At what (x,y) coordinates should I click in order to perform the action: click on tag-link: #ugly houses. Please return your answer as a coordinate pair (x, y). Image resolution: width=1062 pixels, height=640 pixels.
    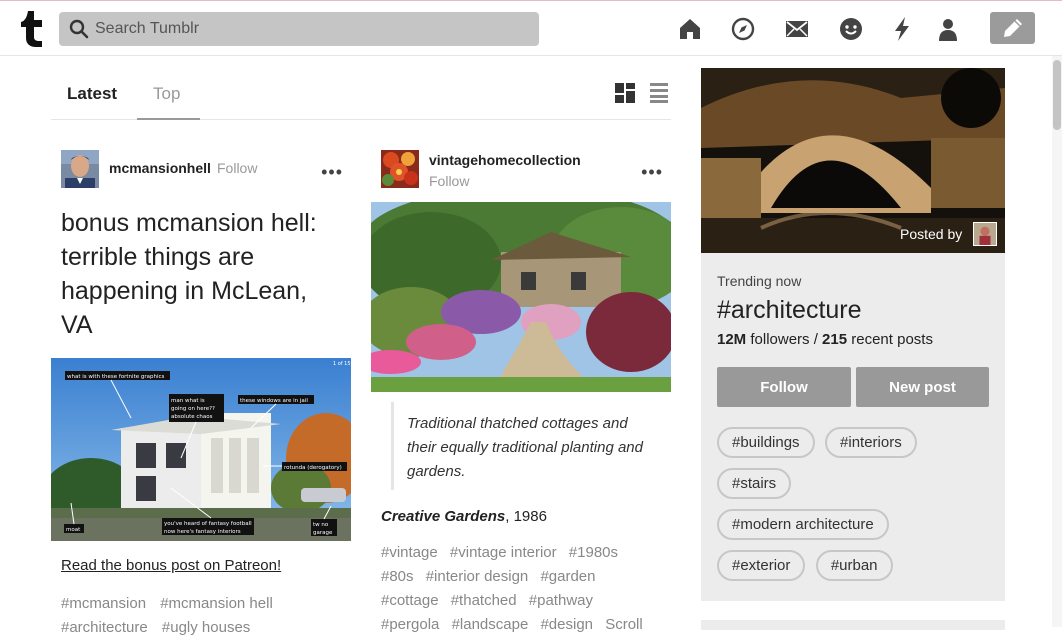
    Looking at the image, I should click on (206, 627).